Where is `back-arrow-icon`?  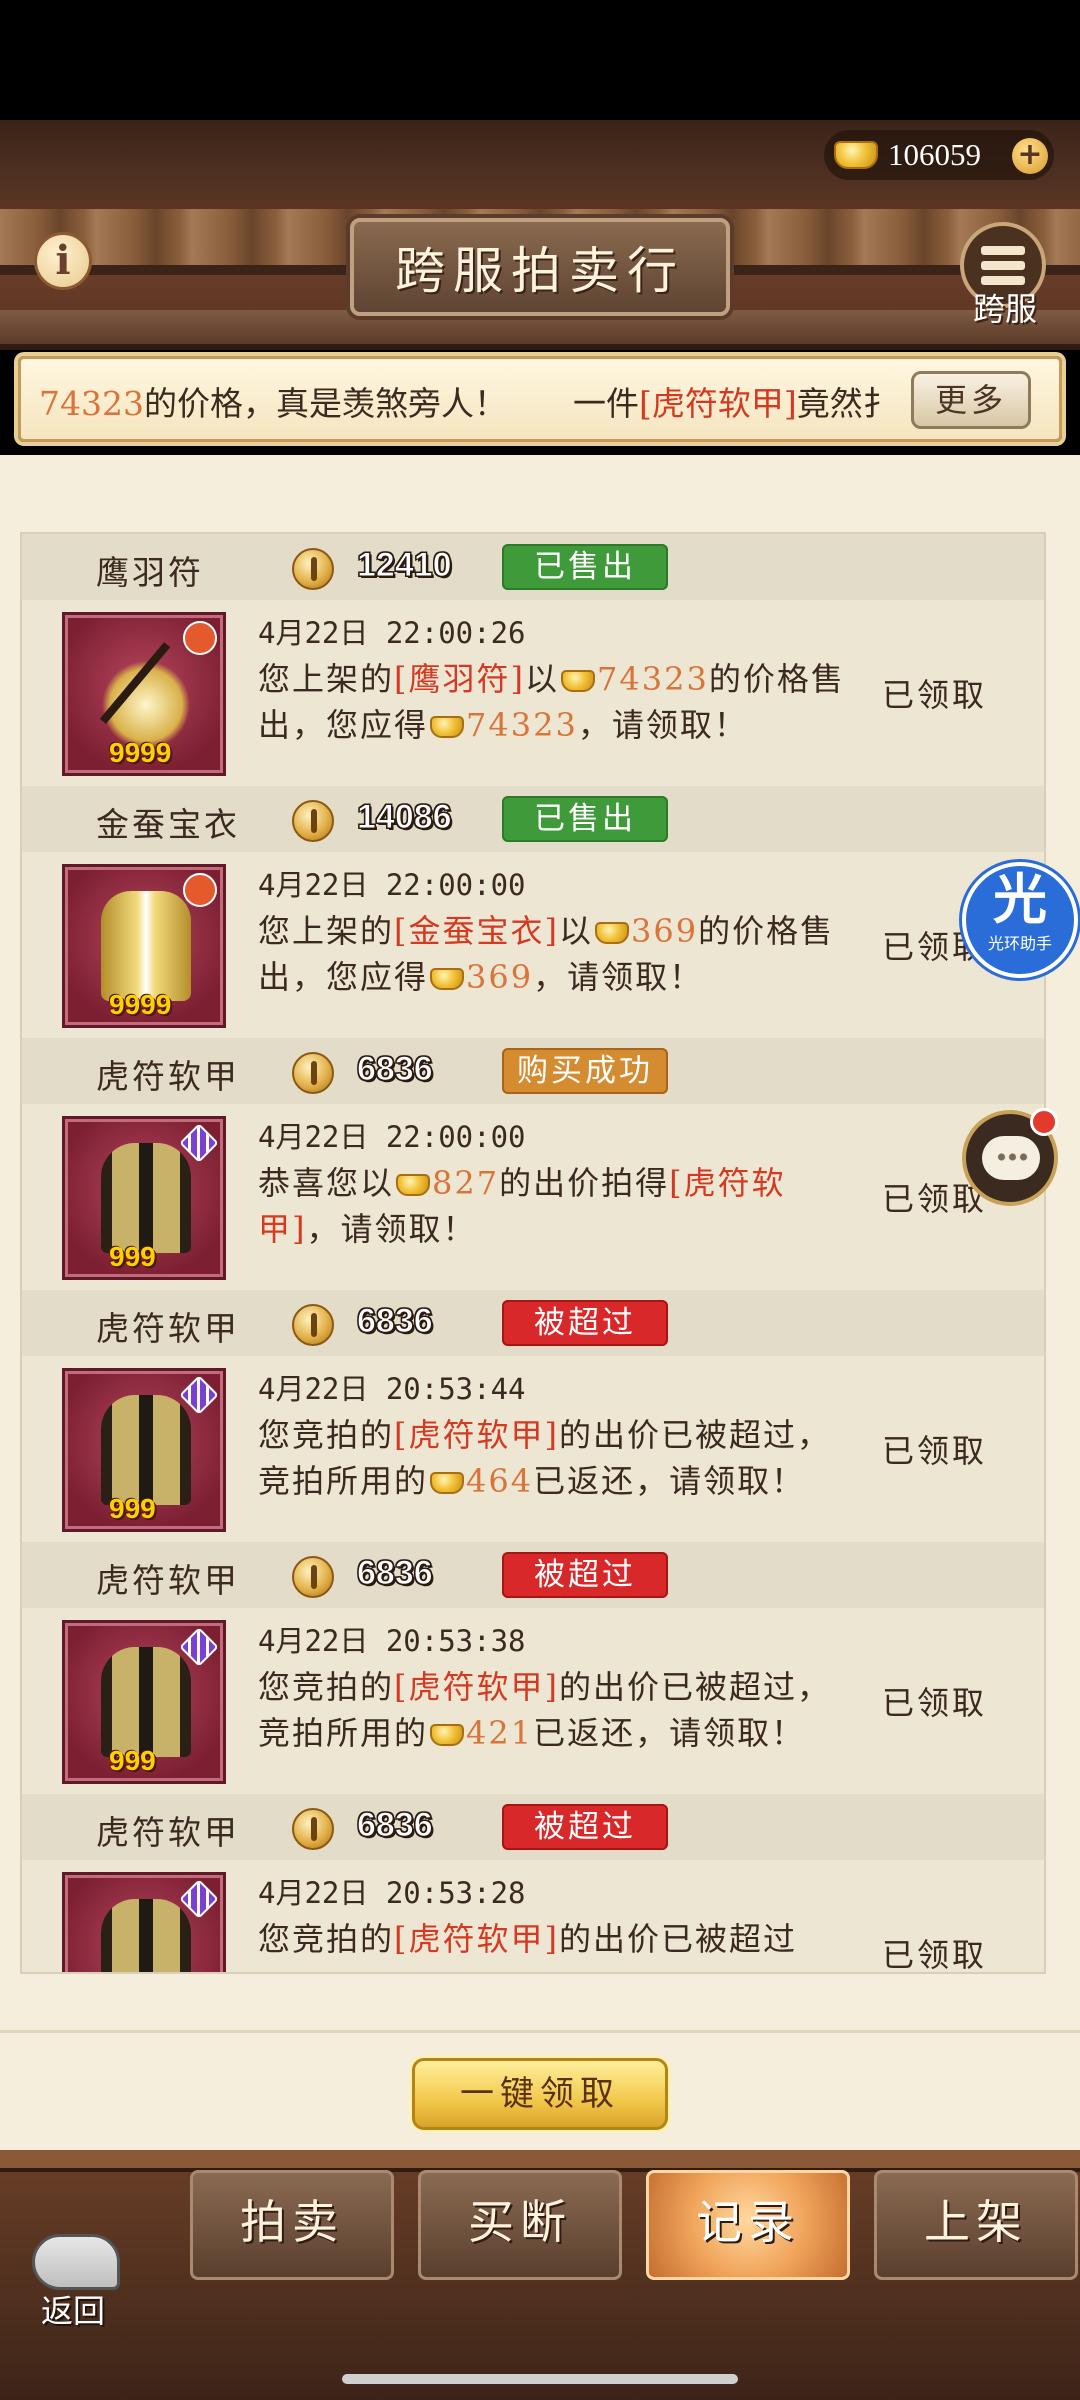 back-arrow-icon is located at coordinates (76, 2262).